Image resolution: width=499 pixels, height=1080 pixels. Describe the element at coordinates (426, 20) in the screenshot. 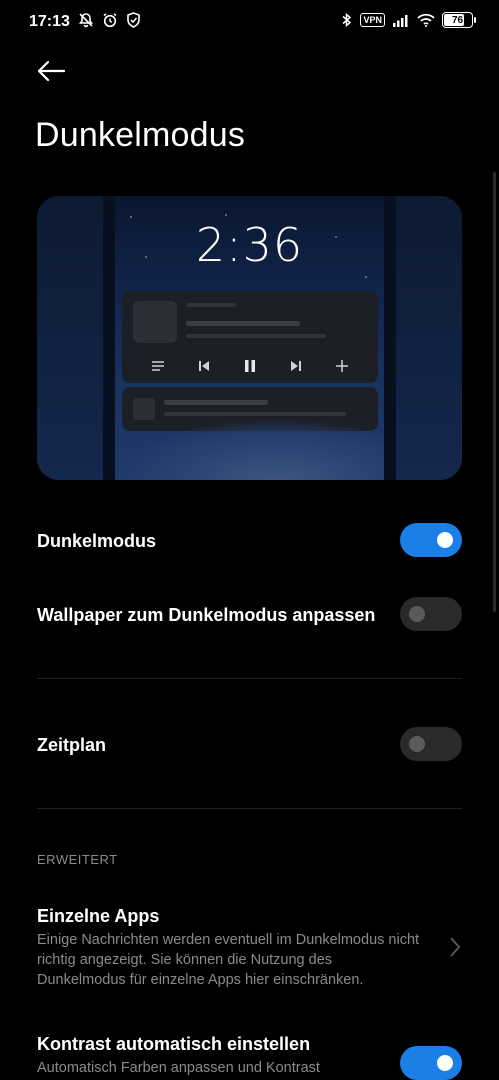

I see `wifi-icon` at that location.